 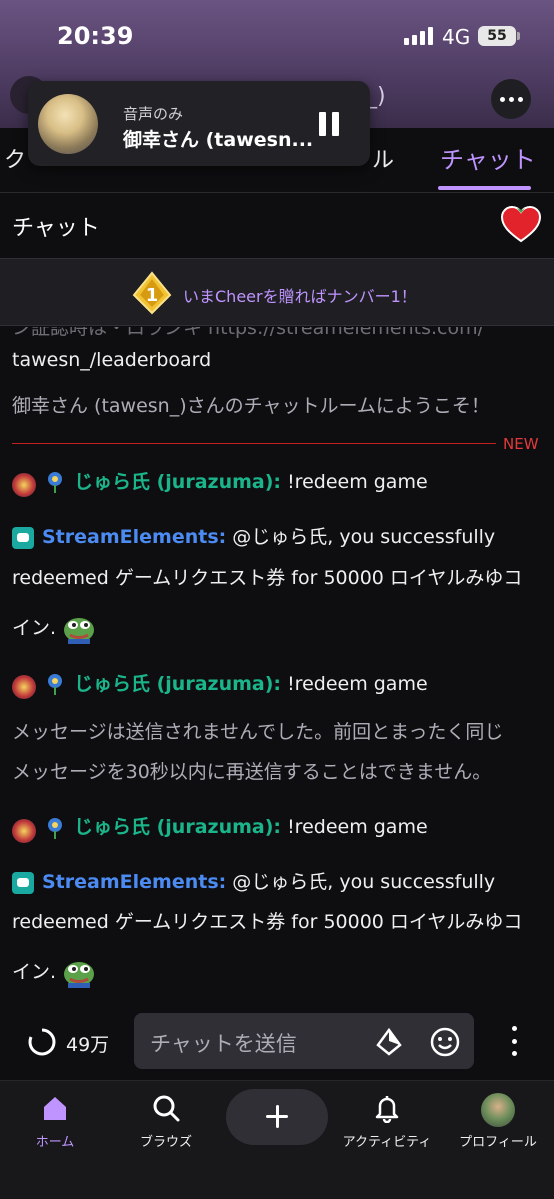 What do you see at coordinates (389, 1042) in the screenshot?
I see `bits-icon` at bounding box center [389, 1042].